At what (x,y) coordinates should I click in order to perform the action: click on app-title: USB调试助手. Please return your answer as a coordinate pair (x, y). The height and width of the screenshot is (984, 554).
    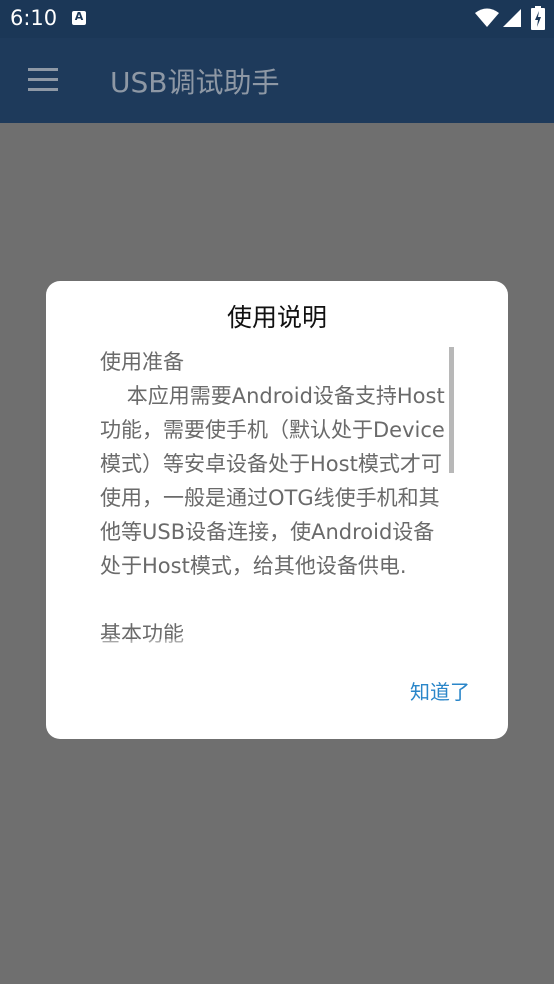
    Looking at the image, I should click on (195, 82).